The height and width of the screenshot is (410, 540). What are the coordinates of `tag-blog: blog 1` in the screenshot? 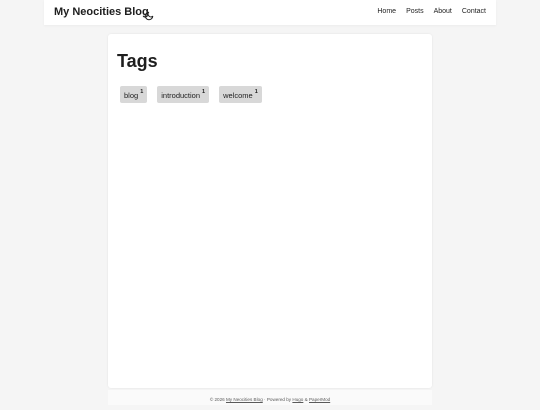 It's located at (134, 94).